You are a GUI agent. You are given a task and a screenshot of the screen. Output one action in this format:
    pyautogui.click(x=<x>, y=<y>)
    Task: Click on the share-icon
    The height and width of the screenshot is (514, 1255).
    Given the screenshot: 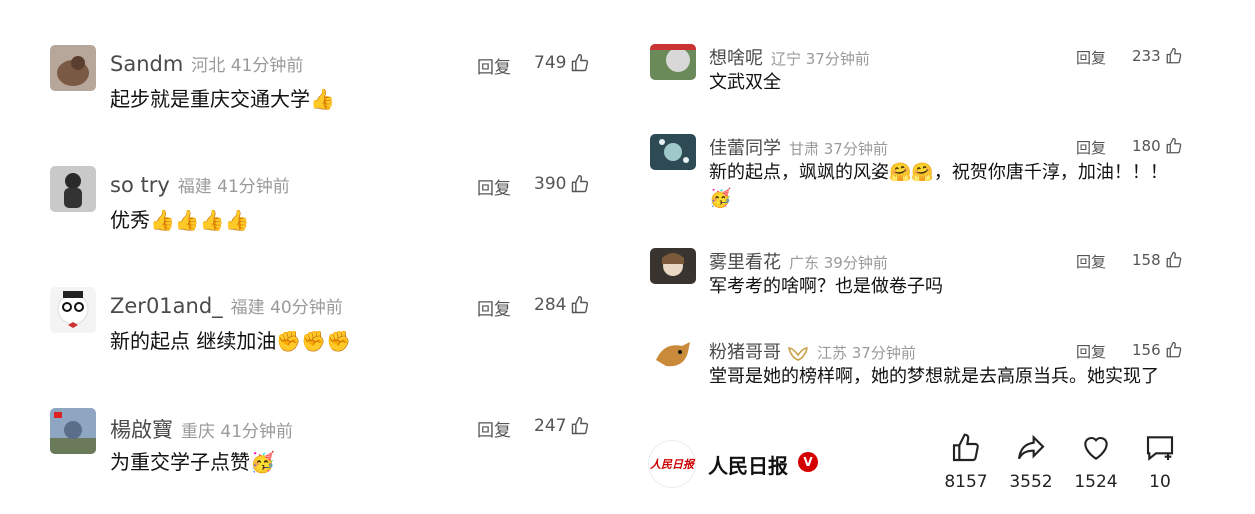 What is the action you would take?
    pyautogui.click(x=1031, y=447)
    